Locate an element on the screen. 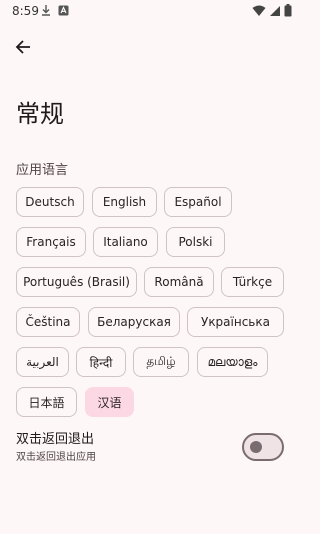  language-chip-portugues-brasil: Português (Brasil) is located at coordinates (76, 282).